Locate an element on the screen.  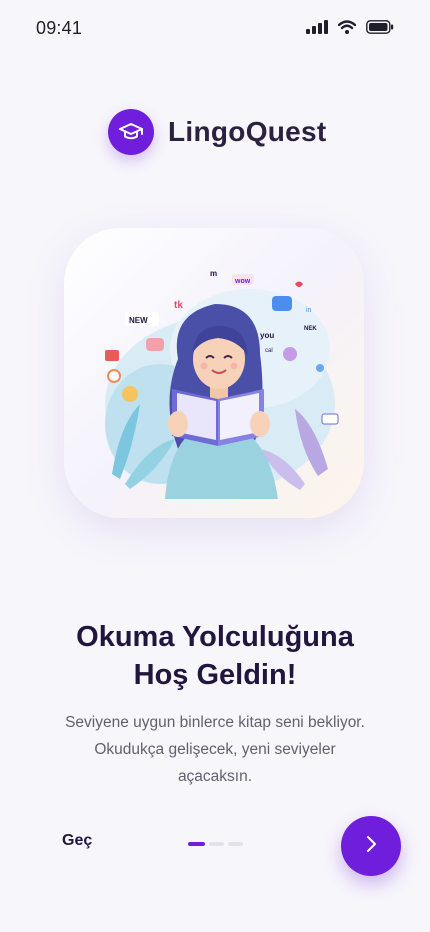
battery-icon is located at coordinates (380, 29).